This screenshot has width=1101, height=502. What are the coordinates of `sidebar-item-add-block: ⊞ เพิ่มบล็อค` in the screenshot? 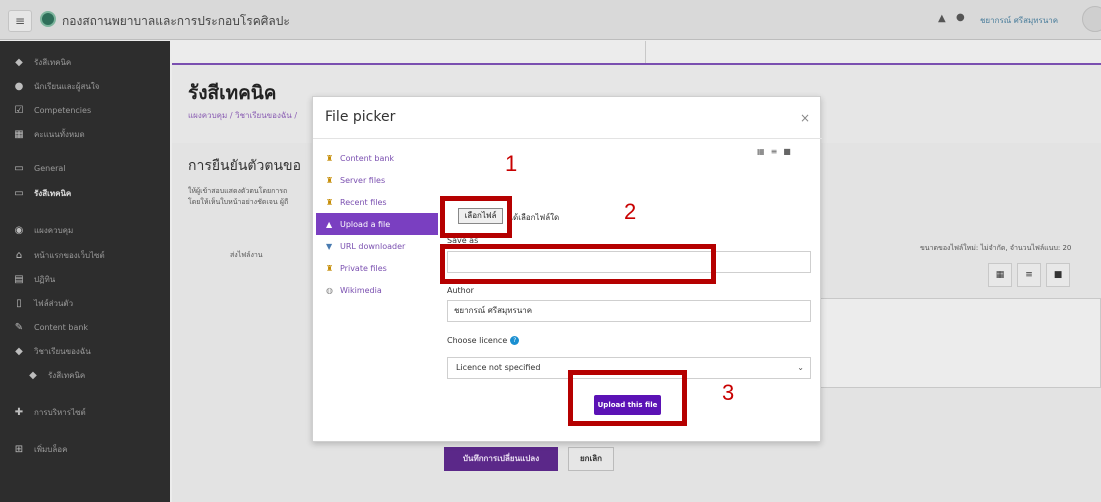 It's located at (85, 449).